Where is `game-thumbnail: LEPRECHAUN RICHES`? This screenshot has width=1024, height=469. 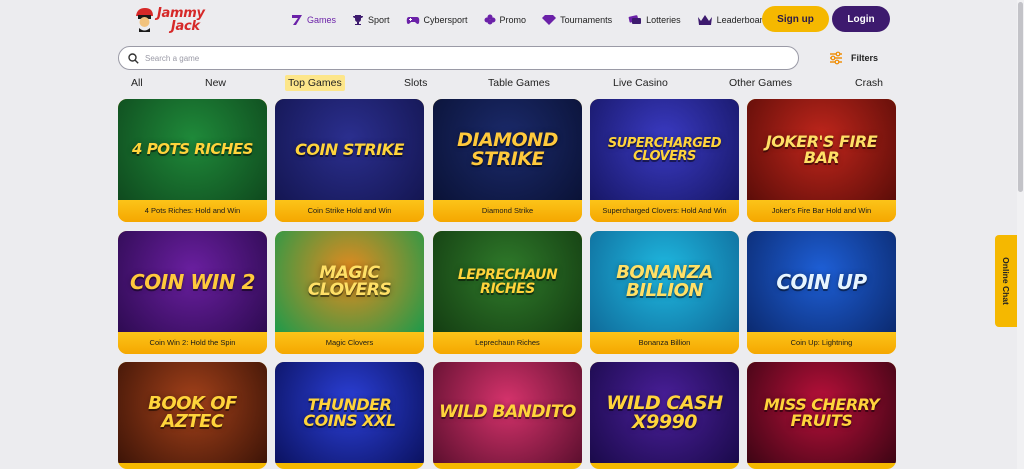 game-thumbnail: LEPRECHAUN RICHES is located at coordinates (507, 281).